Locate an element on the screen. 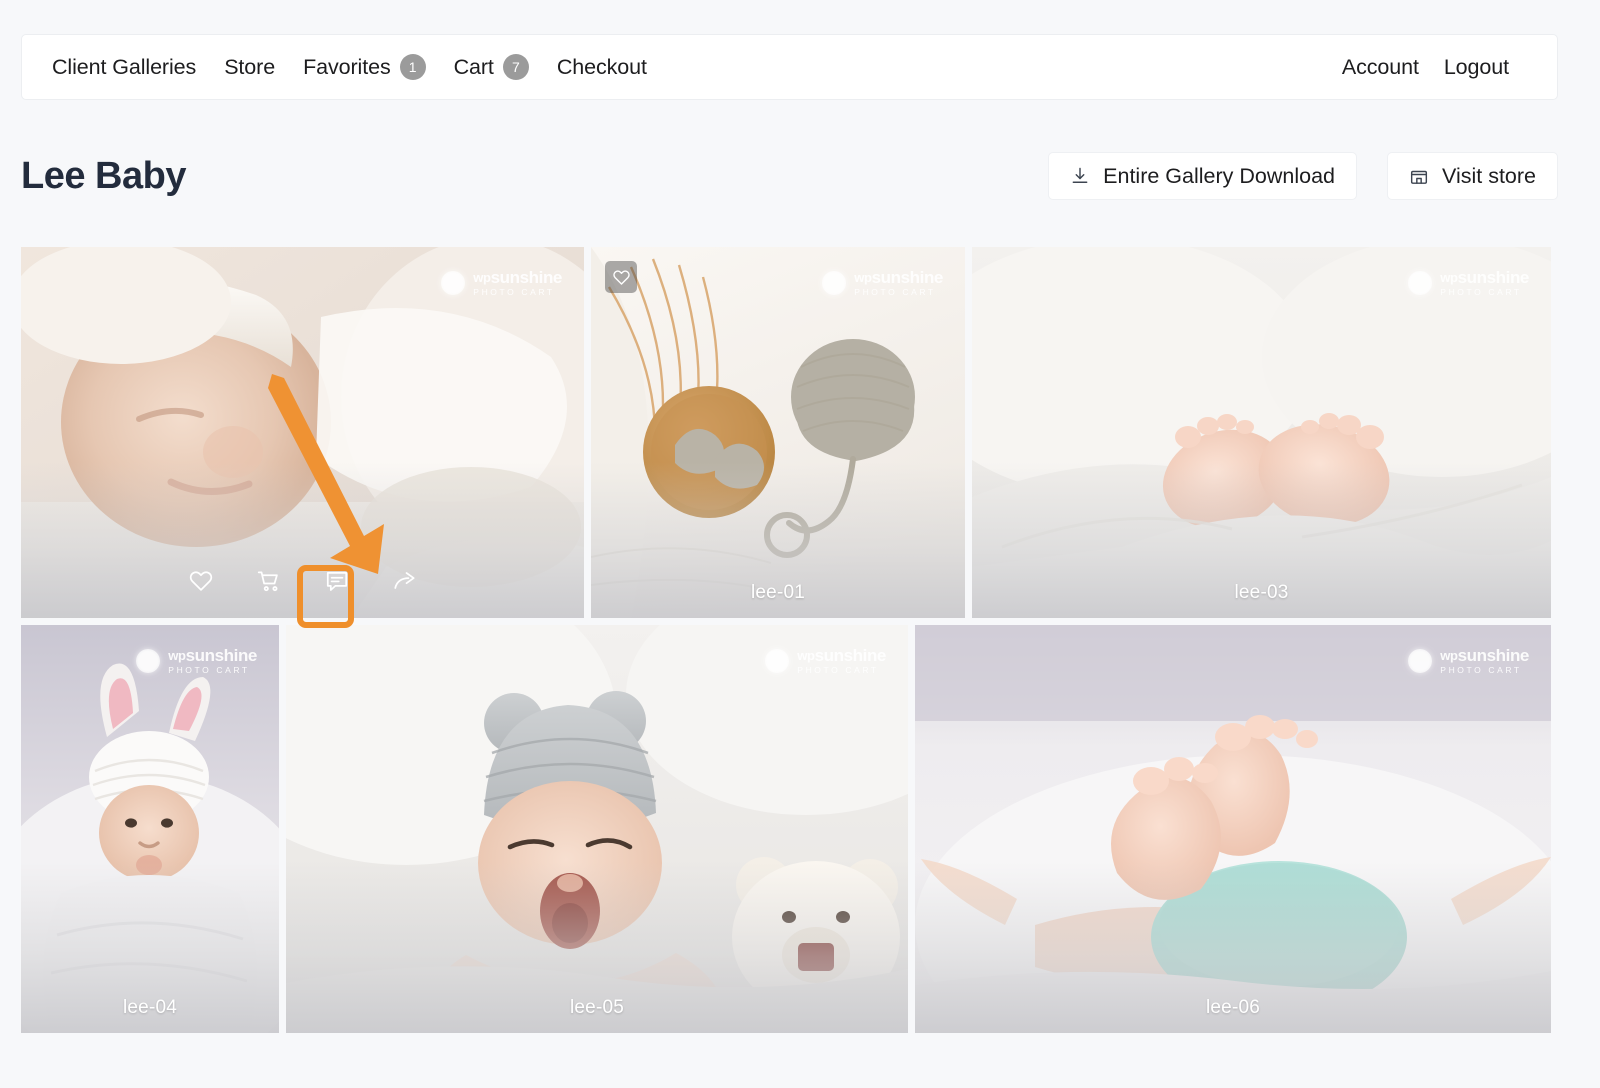  gallery-tile-lee-06: wpsunshine PHOTO CART lee-06 is located at coordinates (1233, 829).